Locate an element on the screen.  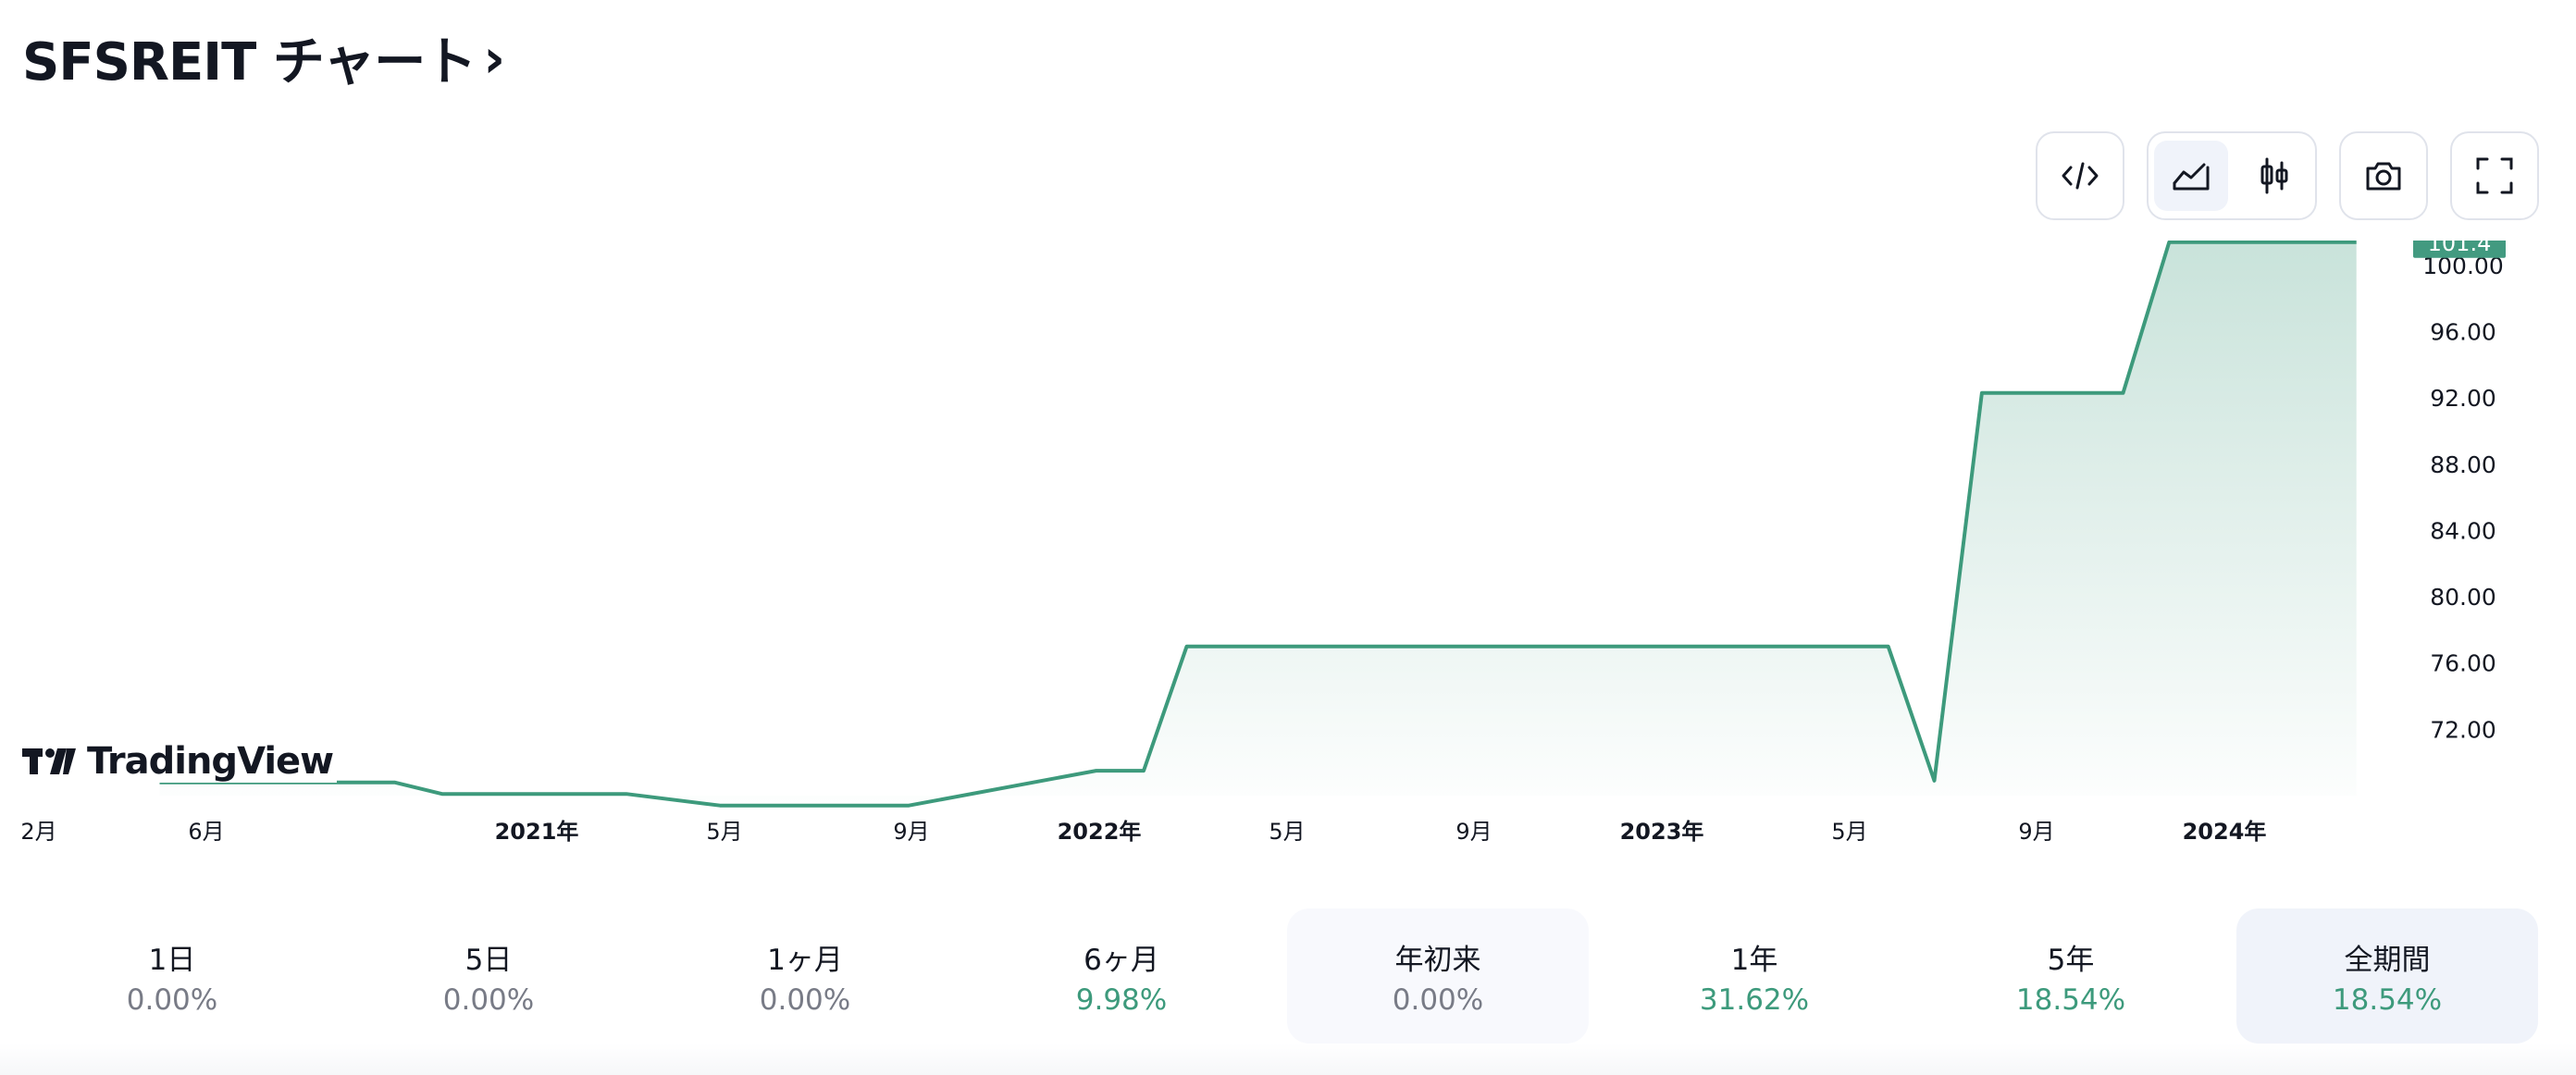
code-icon is located at coordinates (2081, 176).